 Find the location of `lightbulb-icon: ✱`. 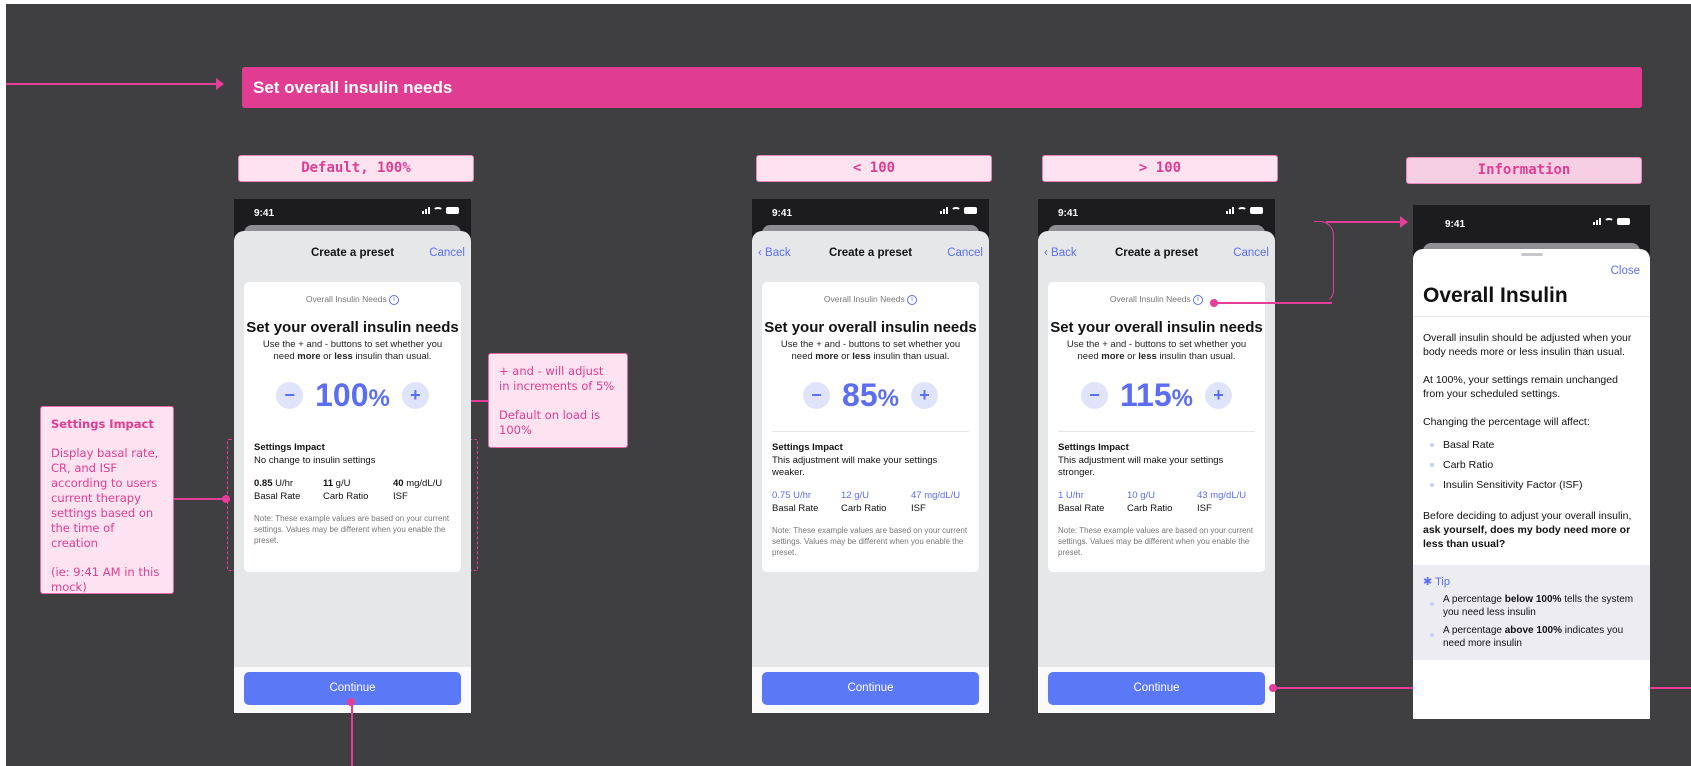

lightbulb-icon: ✱ is located at coordinates (1428, 582).